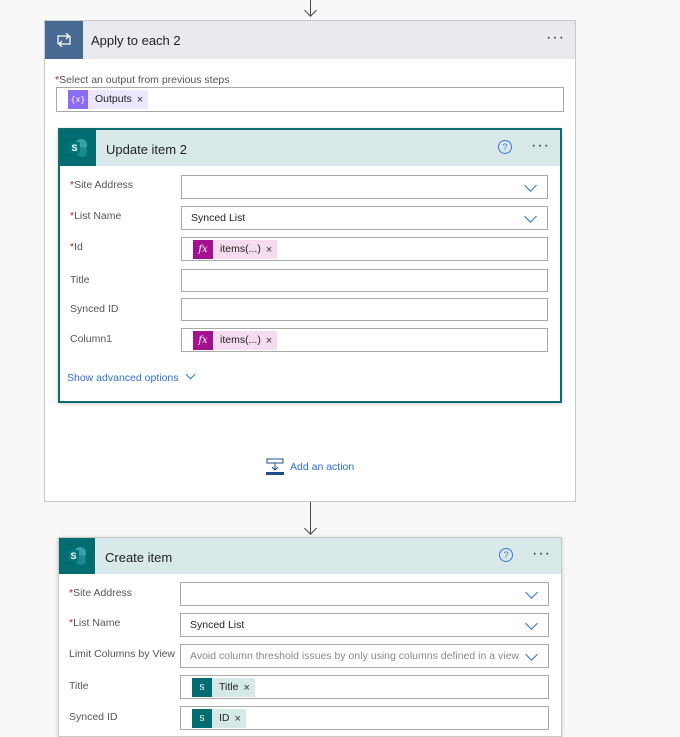  Describe the element at coordinates (64, 40) in the screenshot. I see `loop-icon` at that location.